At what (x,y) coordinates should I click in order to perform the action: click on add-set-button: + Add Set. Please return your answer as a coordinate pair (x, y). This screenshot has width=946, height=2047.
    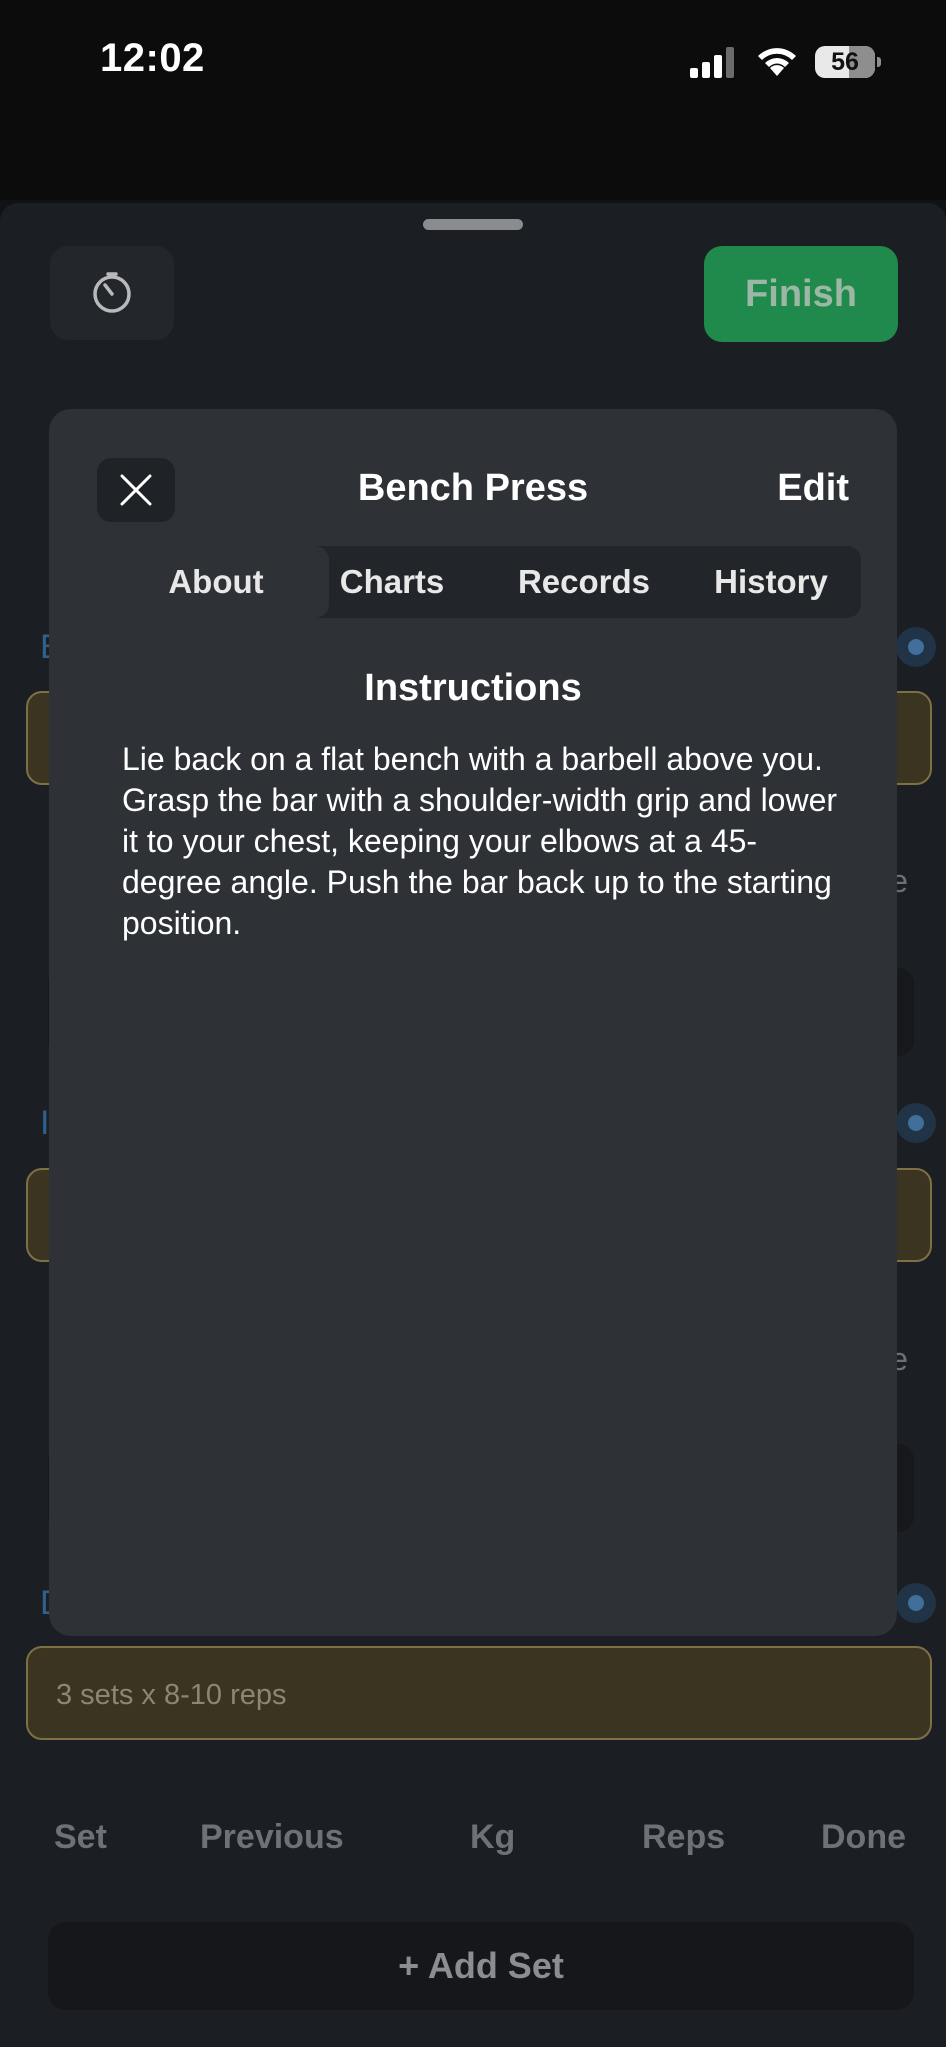
    Looking at the image, I should click on (481, 1966).